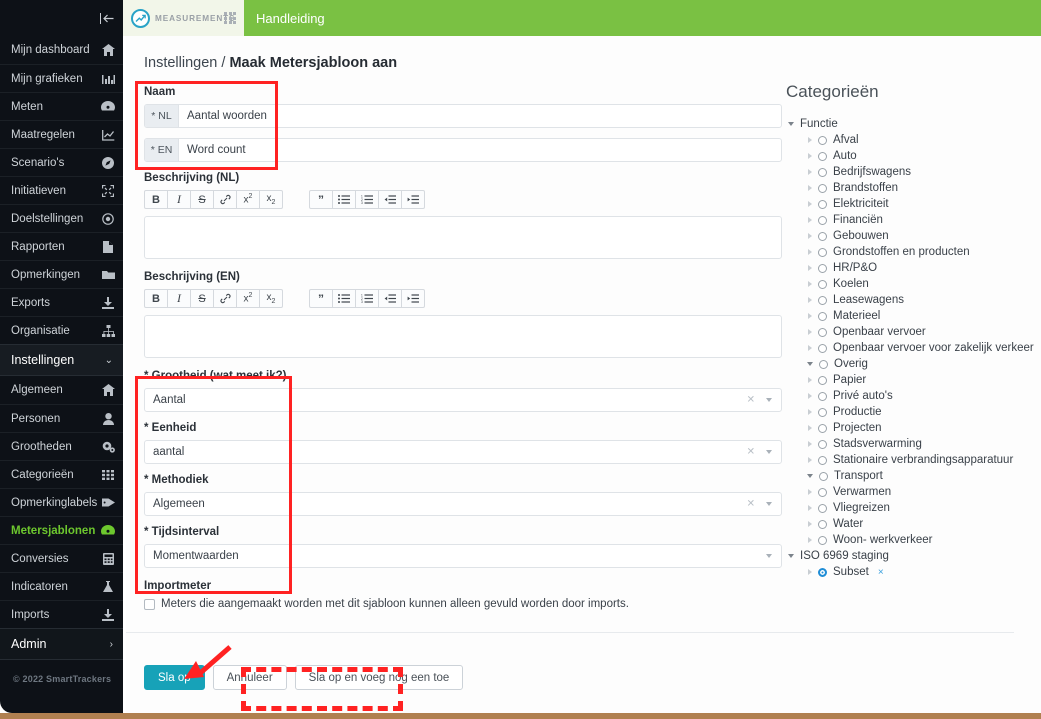  What do you see at coordinates (107, 18) in the screenshot?
I see `collapse-left-icon` at bounding box center [107, 18].